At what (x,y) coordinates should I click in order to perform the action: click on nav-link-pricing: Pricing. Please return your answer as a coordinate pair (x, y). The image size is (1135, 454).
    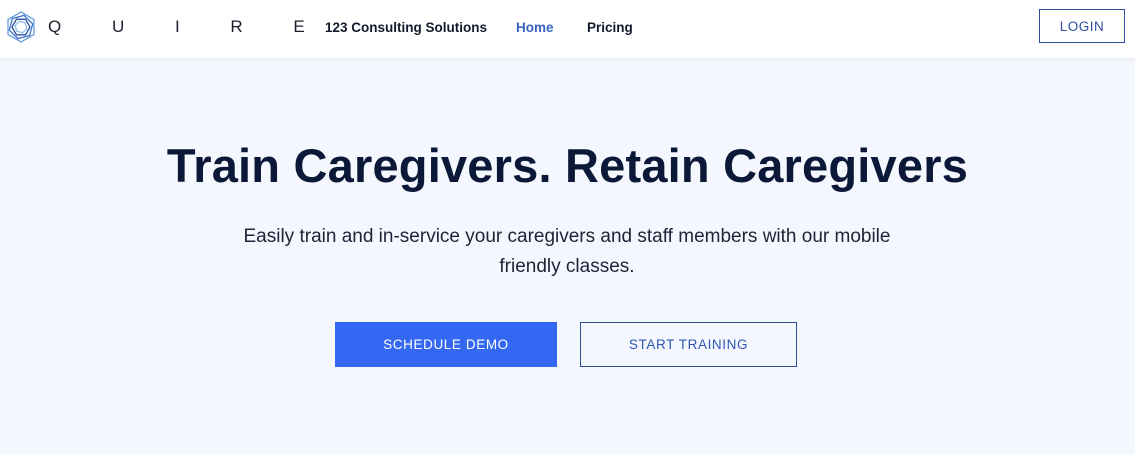
    Looking at the image, I should click on (610, 27).